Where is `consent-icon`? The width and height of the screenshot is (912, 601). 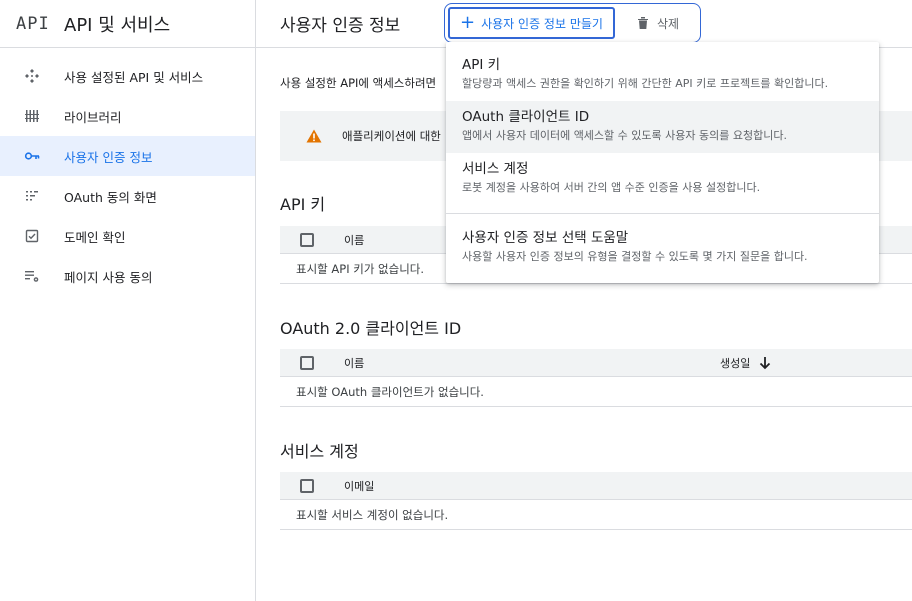
consent-icon is located at coordinates (32, 196).